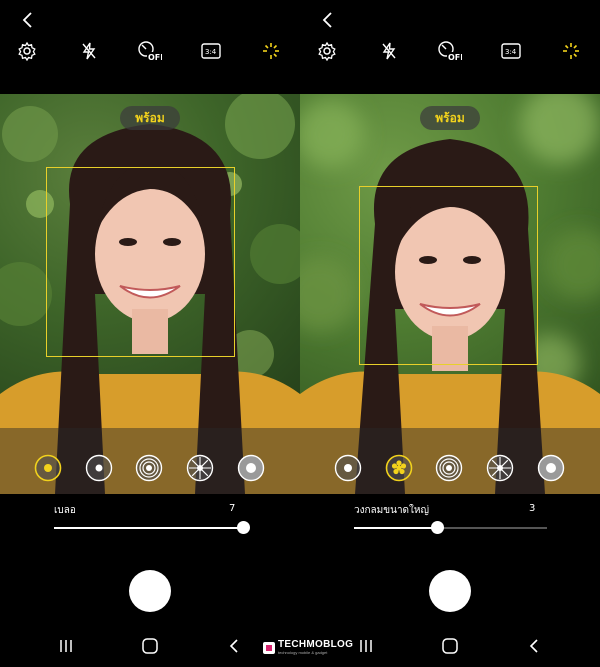 Image resolution: width=600 pixels, height=667 pixels. Describe the element at coordinates (392, 510) in the screenshot. I see `effect-slider-label: วงกลมขนาดใหญ่` at that location.